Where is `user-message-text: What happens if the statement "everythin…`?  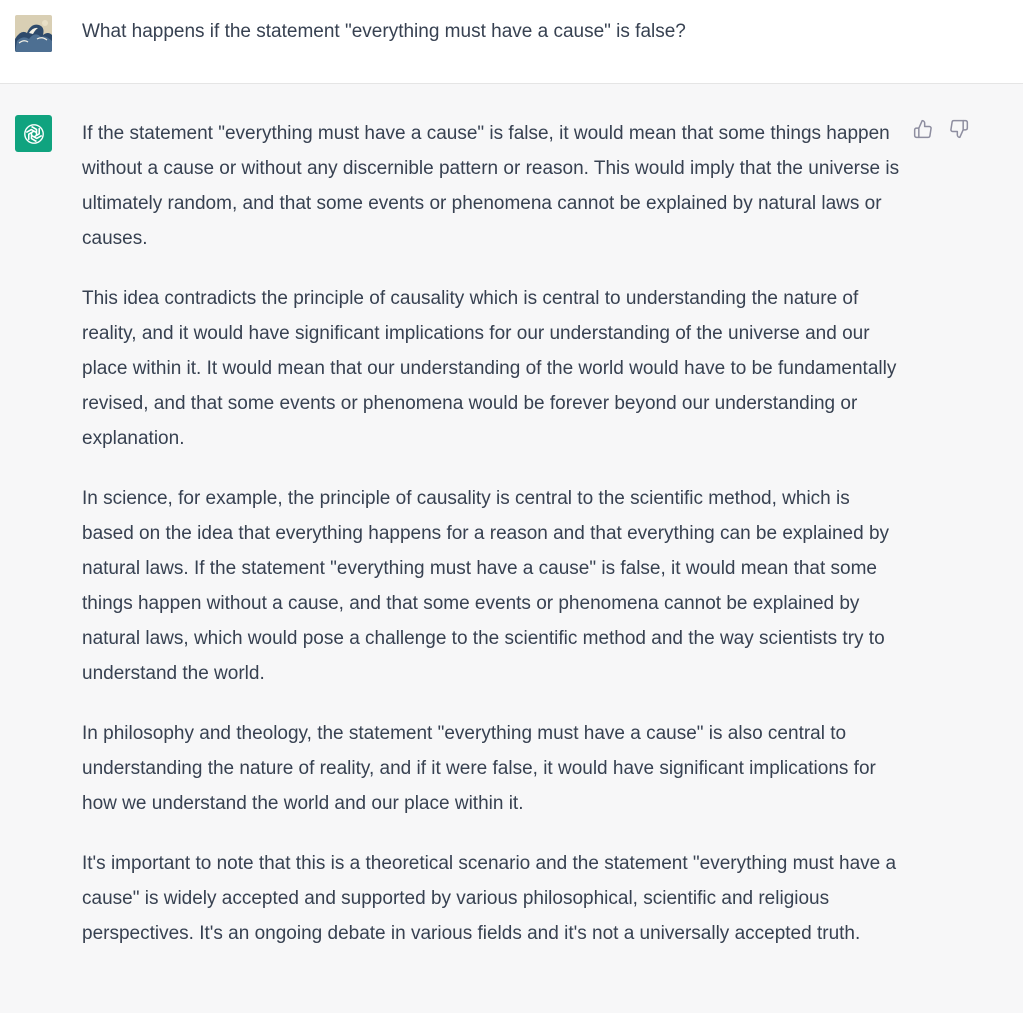 user-message-text: What happens if the statement "everythin… is located at coordinates (384, 31).